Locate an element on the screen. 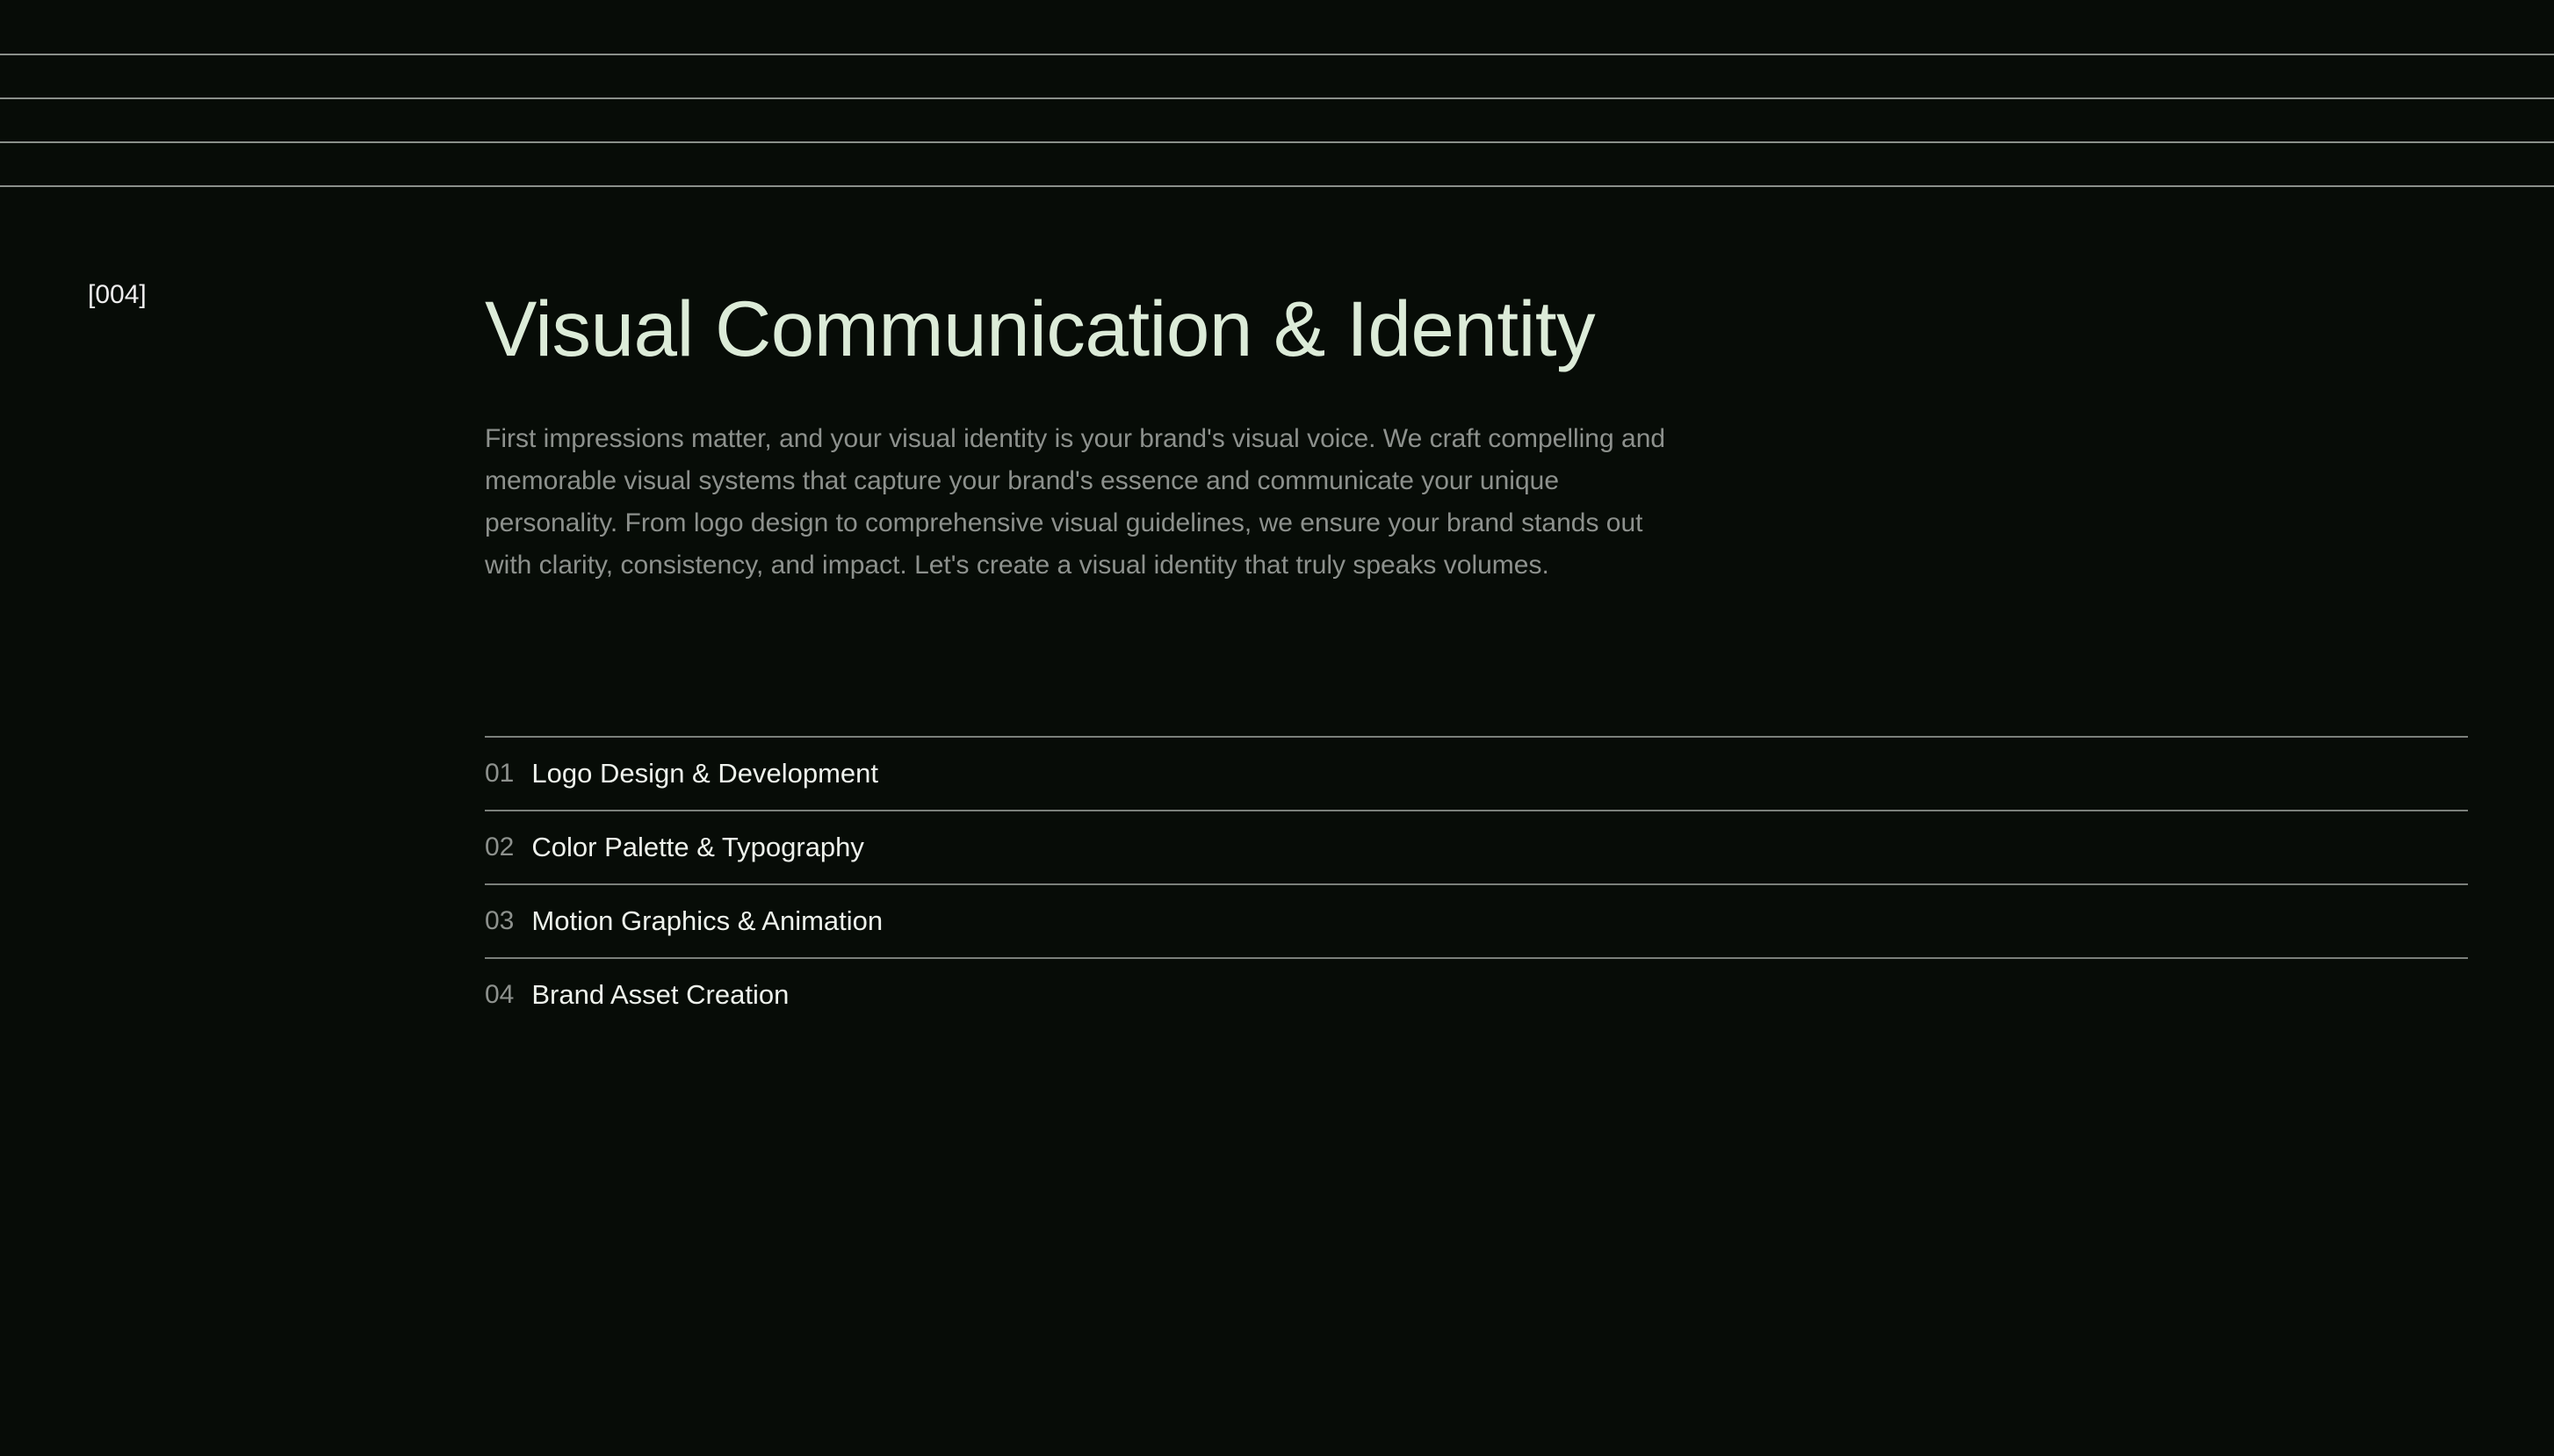  service-number: 04 is located at coordinates (500, 994).